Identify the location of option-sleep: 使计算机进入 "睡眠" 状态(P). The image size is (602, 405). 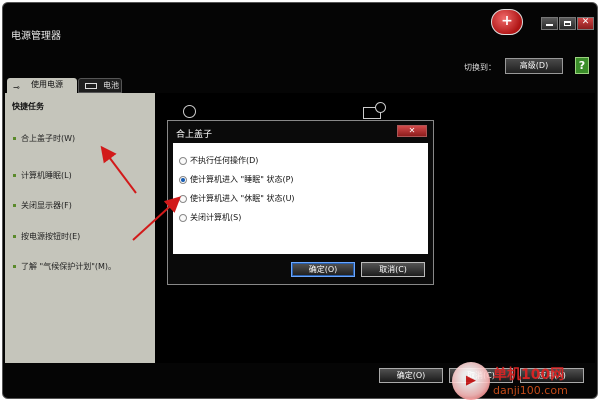
(236, 179).